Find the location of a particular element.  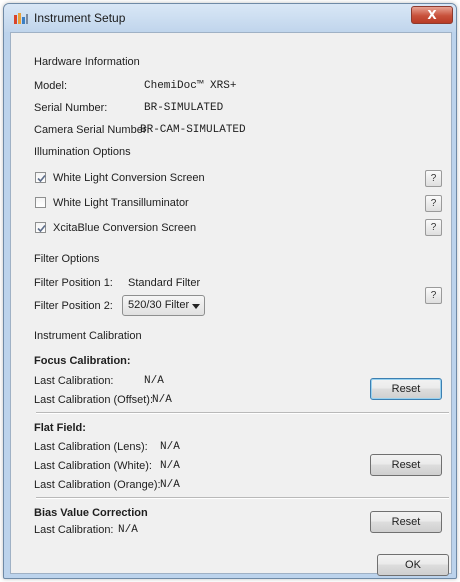

focus-last-calibration-label: Last Calibration: is located at coordinates (74, 381).